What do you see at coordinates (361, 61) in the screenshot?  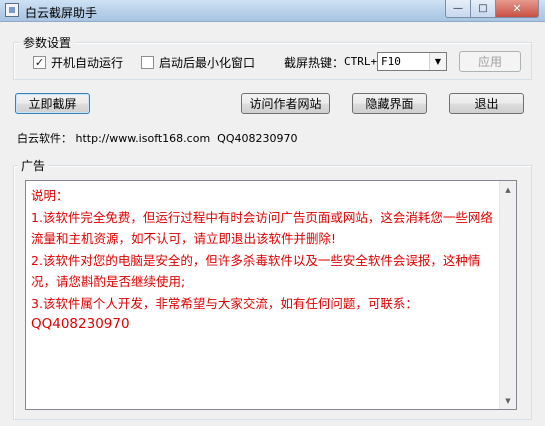 I see `hotkey-prefix: CTRL+` at bounding box center [361, 61].